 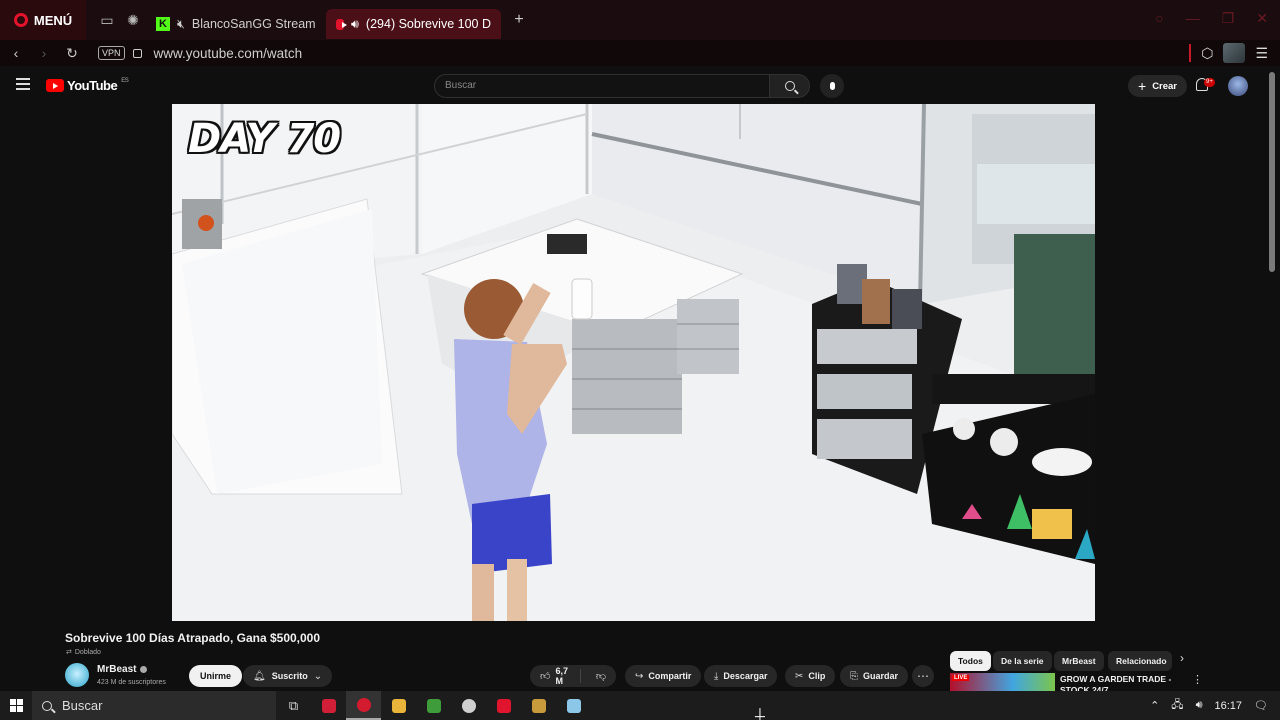 I want to click on app-icon-red, so click(x=328, y=705).